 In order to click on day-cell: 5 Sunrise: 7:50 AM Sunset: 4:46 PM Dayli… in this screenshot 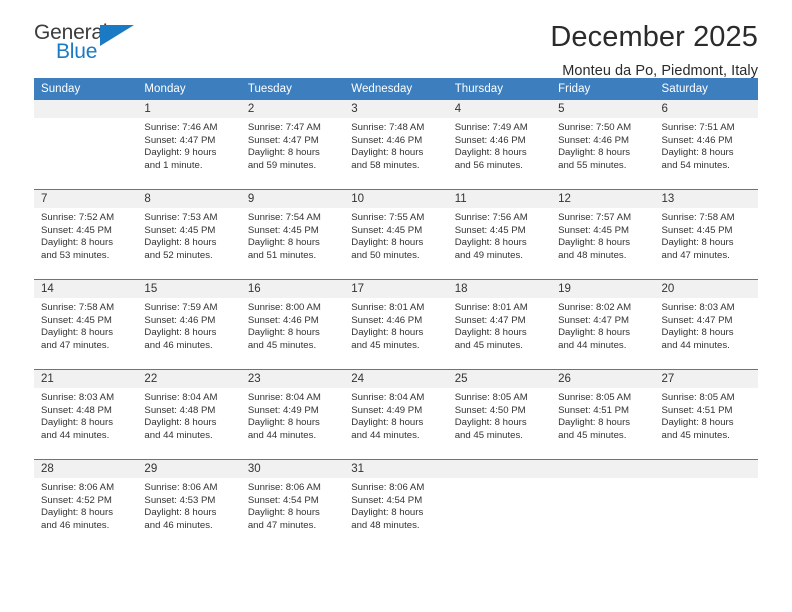, I will do `click(603, 145)`.